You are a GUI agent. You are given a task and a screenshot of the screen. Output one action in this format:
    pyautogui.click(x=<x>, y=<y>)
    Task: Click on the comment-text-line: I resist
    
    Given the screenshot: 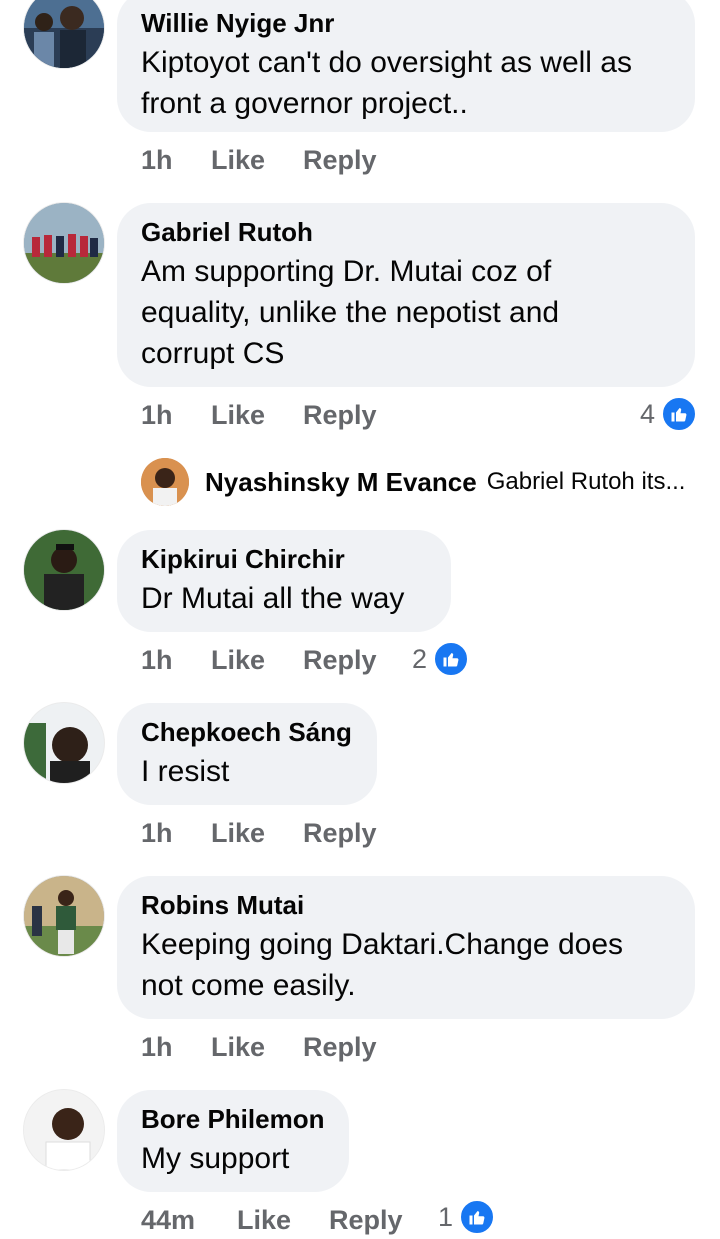 What is the action you would take?
    pyautogui.click(x=185, y=771)
    